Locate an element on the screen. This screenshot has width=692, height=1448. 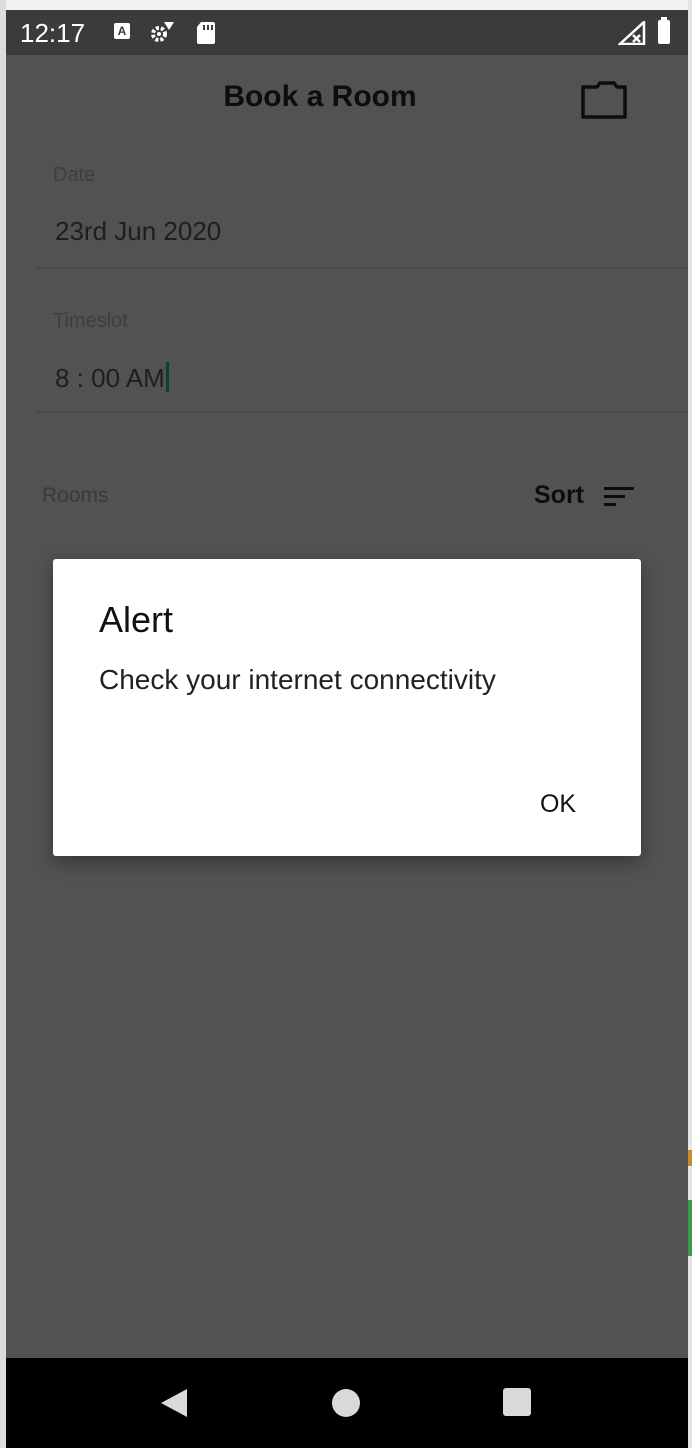
page-title: Book a Room is located at coordinates (320, 96).